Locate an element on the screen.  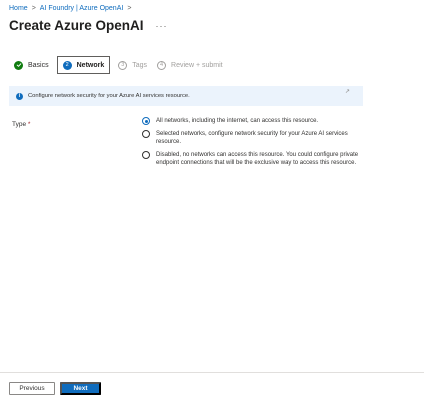
breadcrumb: Home > AI Foundry | Azure OpenAI > is located at coordinates (70, 8).